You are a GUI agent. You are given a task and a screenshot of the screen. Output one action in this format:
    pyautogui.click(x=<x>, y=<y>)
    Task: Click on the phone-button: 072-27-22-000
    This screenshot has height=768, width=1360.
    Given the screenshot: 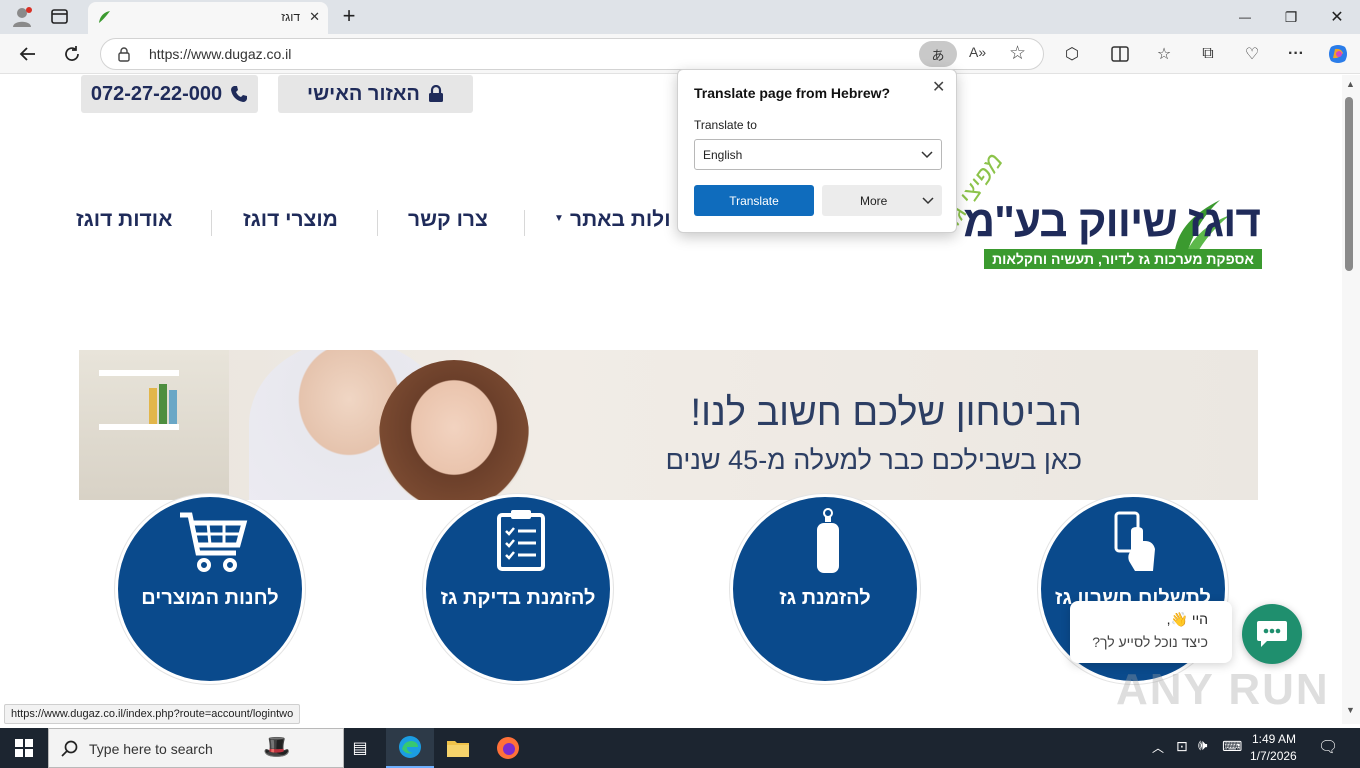 What is the action you would take?
    pyautogui.click(x=169, y=94)
    